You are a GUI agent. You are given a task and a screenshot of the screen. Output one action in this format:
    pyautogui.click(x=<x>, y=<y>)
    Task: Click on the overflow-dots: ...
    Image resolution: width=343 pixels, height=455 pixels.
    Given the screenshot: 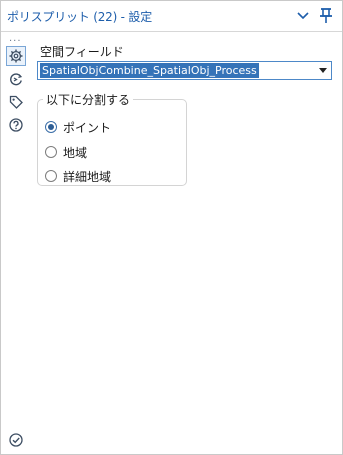 What is the action you would take?
    pyautogui.click(x=15, y=39)
    